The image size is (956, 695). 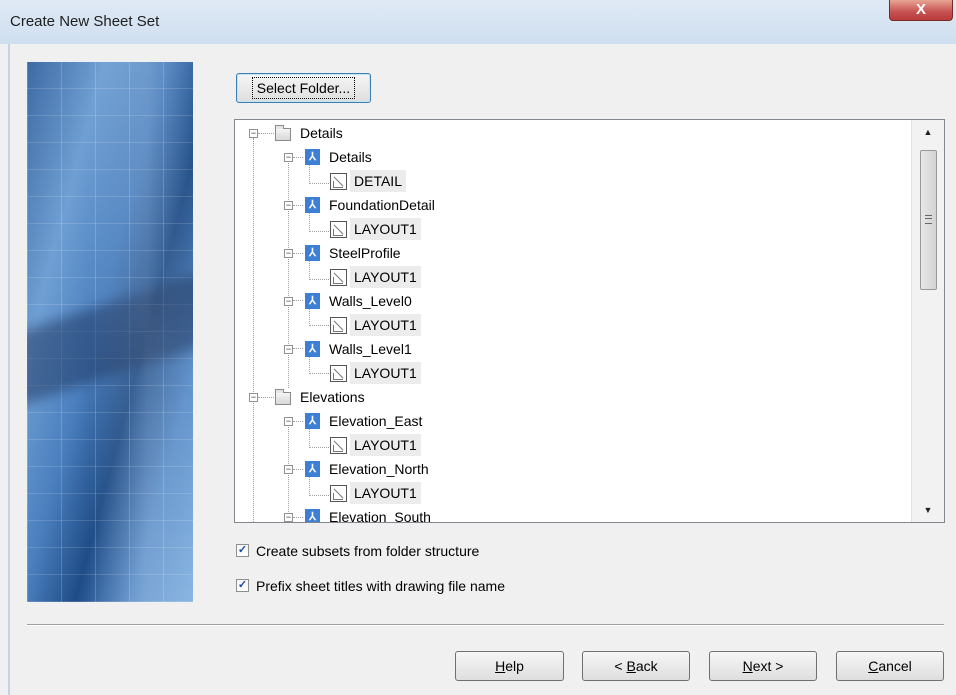 What do you see at coordinates (9, 369) in the screenshot?
I see `window-frame-edge` at bounding box center [9, 369].